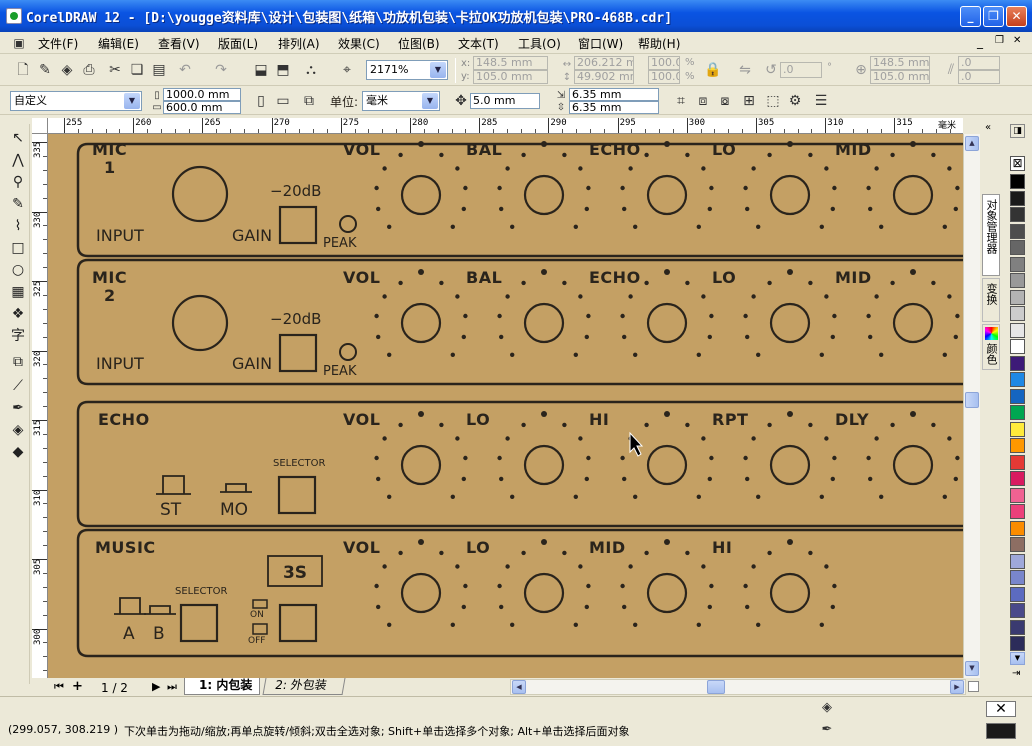  Describe the element at coordinates (179, 43) in the screenshot. I see `menu-view: 查看(V)` at that location.